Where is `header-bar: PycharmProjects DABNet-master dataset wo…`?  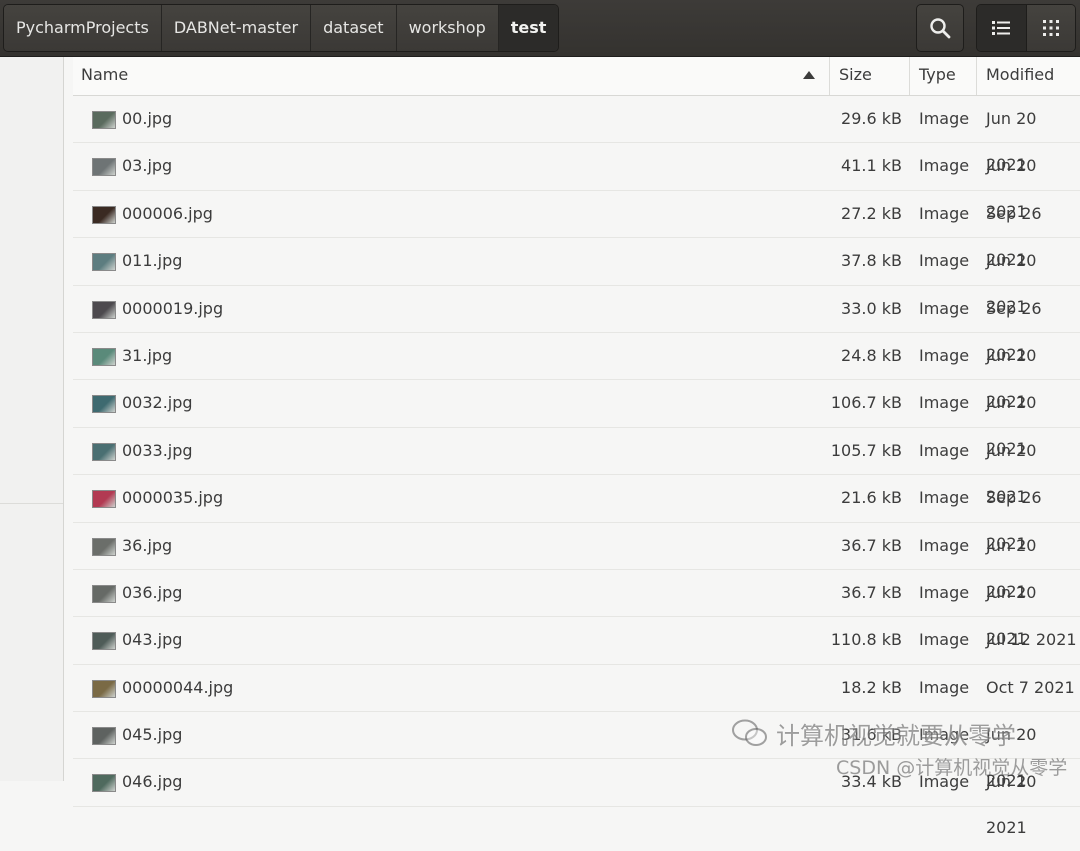 header-bar: PycharmProjects DABNet-master dataset wo… is located at coordinates (540, 28).